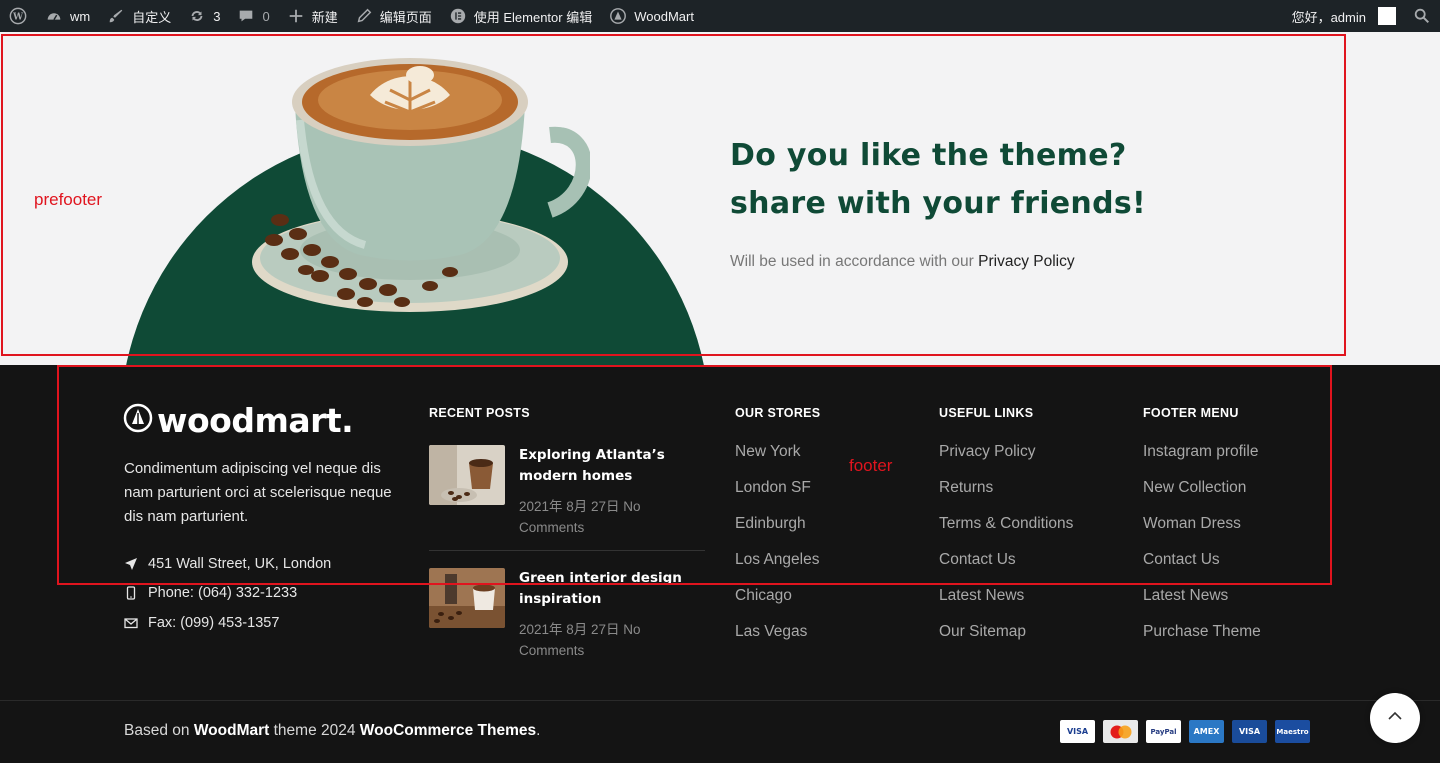 Image resolution: width=1440 pixels, height=763 pixels. I want to click on new-content-label: 新建, so click(324, 17).